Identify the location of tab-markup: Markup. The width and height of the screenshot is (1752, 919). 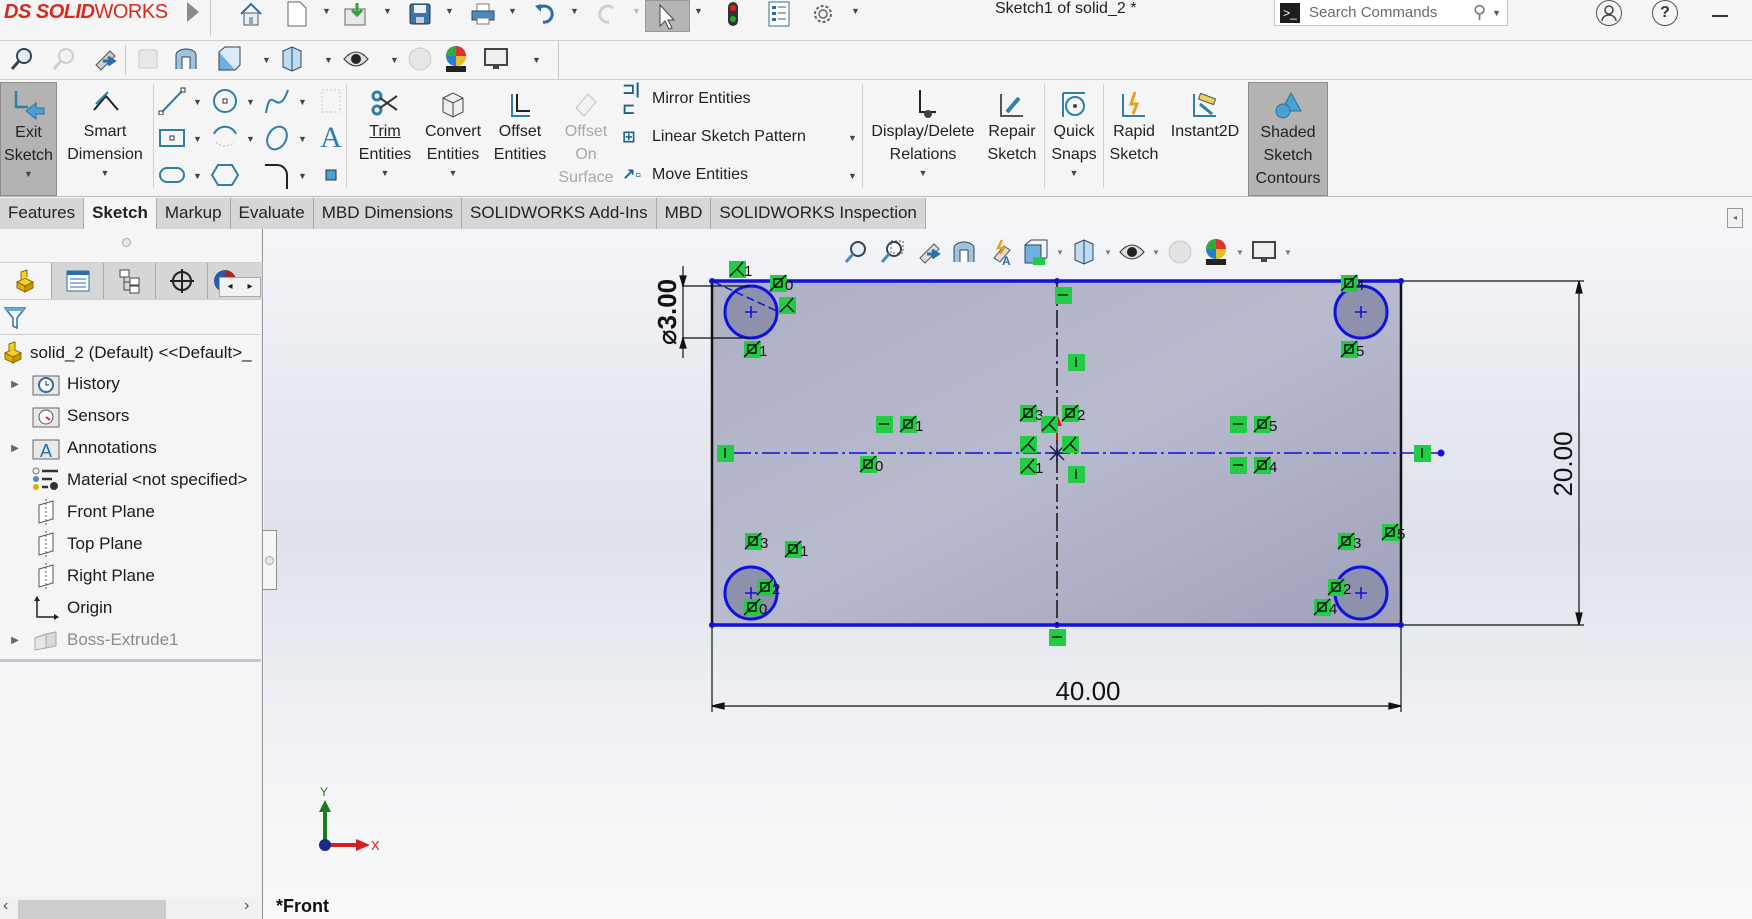
(193, 213).